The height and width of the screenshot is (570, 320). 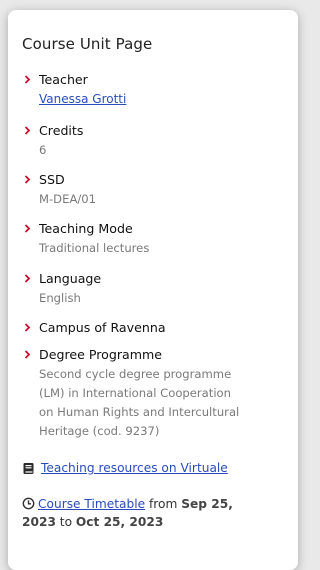 What do you see at coordinates (52, 179) in the screenshot?
I see `ssd-label: SSD` at bounding box center [52, 179].